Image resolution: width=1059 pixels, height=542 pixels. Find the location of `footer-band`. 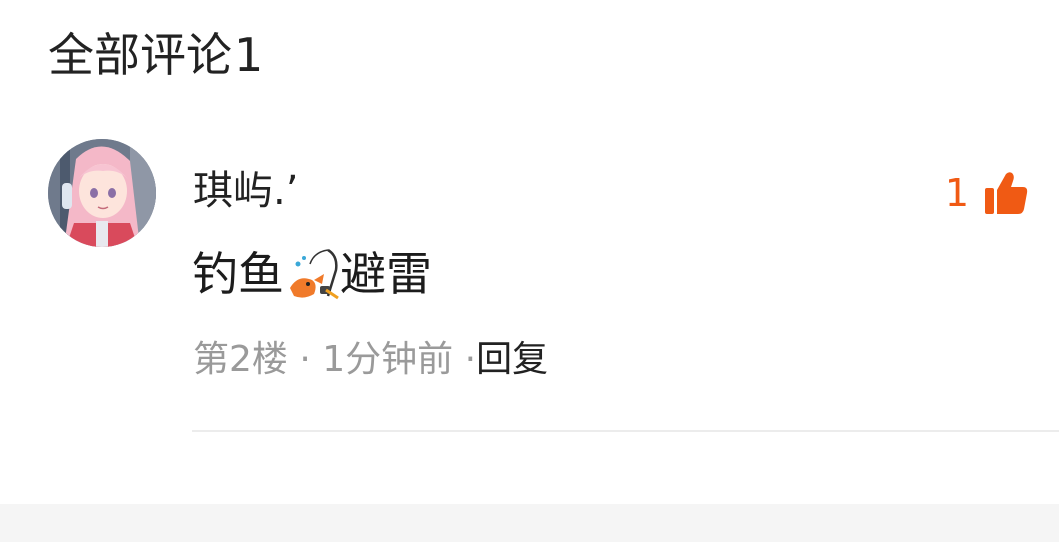

footer-band is located at coordinates (529, 523).